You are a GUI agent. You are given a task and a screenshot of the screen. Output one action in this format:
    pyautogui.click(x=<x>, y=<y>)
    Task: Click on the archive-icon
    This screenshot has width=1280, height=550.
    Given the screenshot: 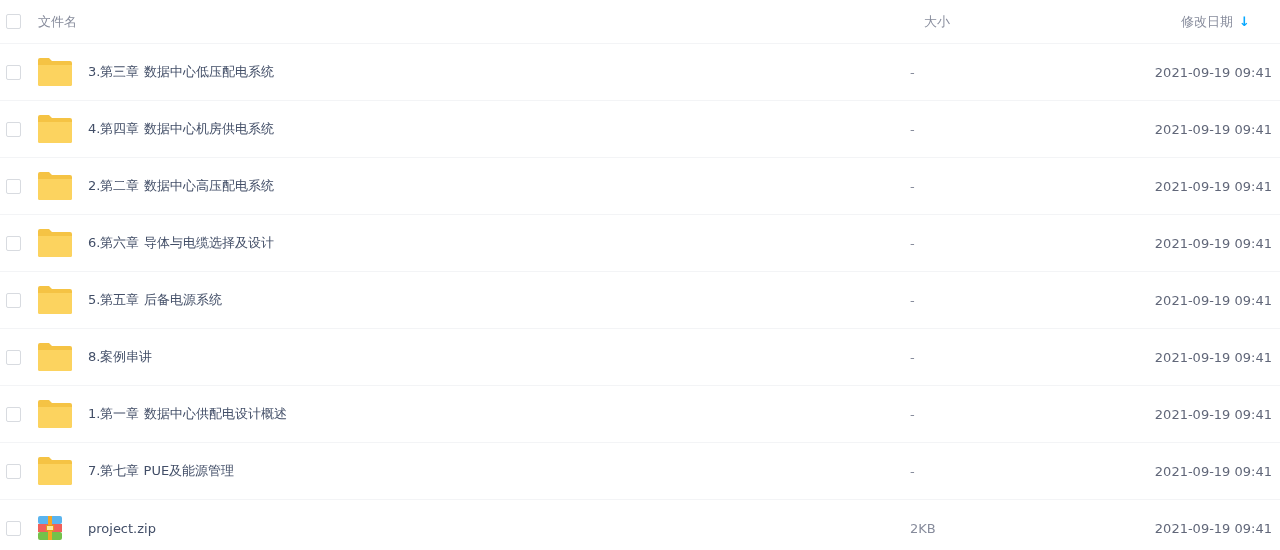 What is the action you would take?
    pyautogui.click(x=50, y=528)
    